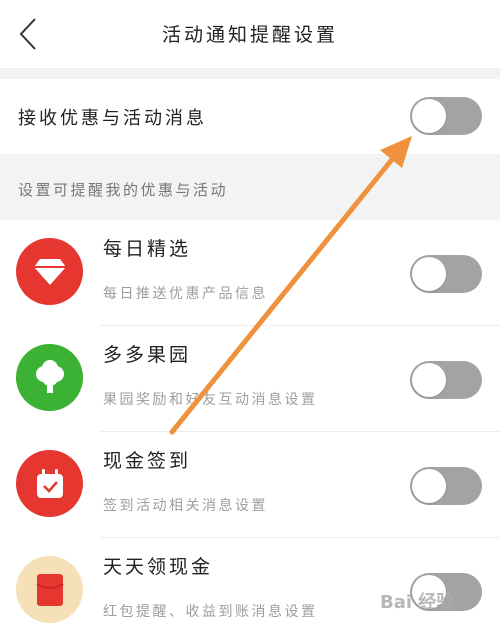  I want to click on watermark: Bai 经验, so click(439, 607).